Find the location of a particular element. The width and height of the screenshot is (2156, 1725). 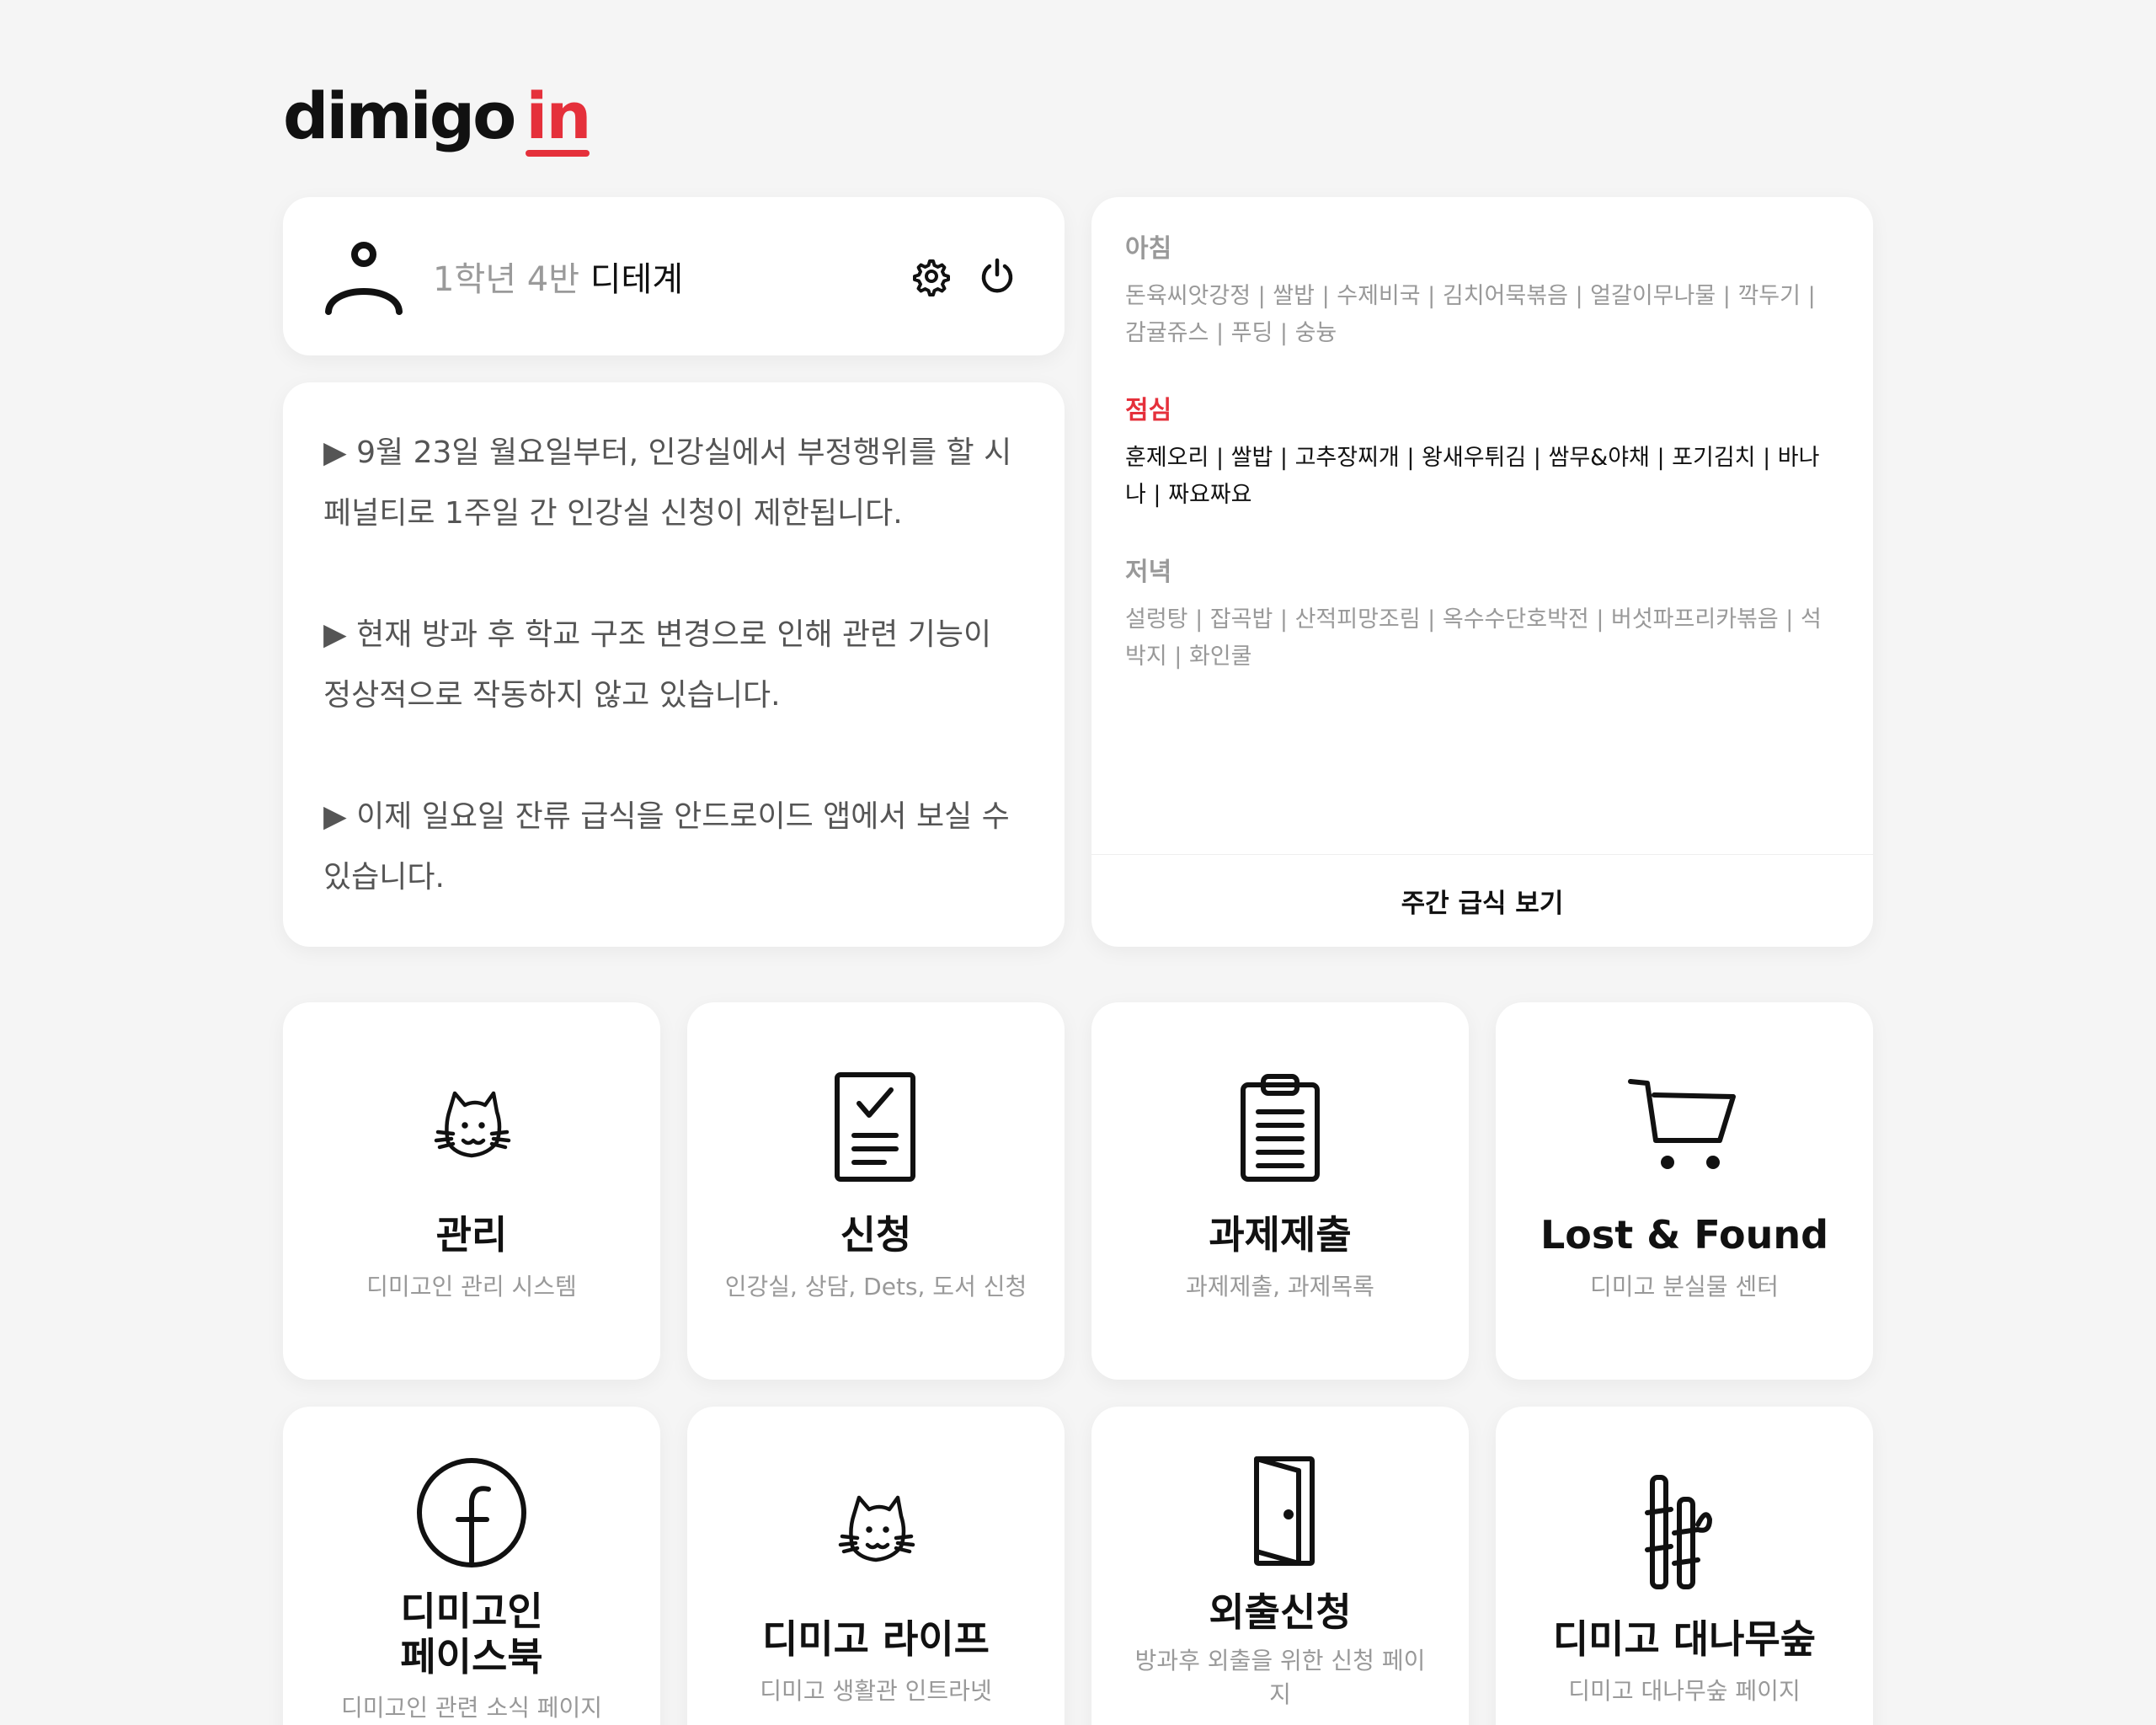

service-desc: 디미고 대나무숲 페이지 is located at coordinates (1684, 1691).